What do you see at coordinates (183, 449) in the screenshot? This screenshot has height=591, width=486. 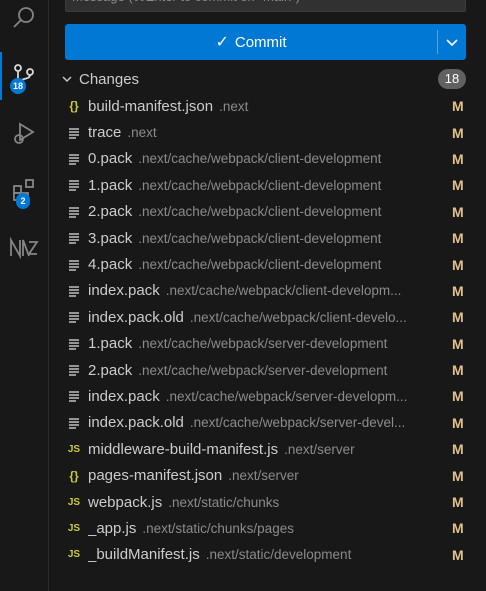 I see `file-name: middleware-build-manifest.js` at bounding box center [183, 449].